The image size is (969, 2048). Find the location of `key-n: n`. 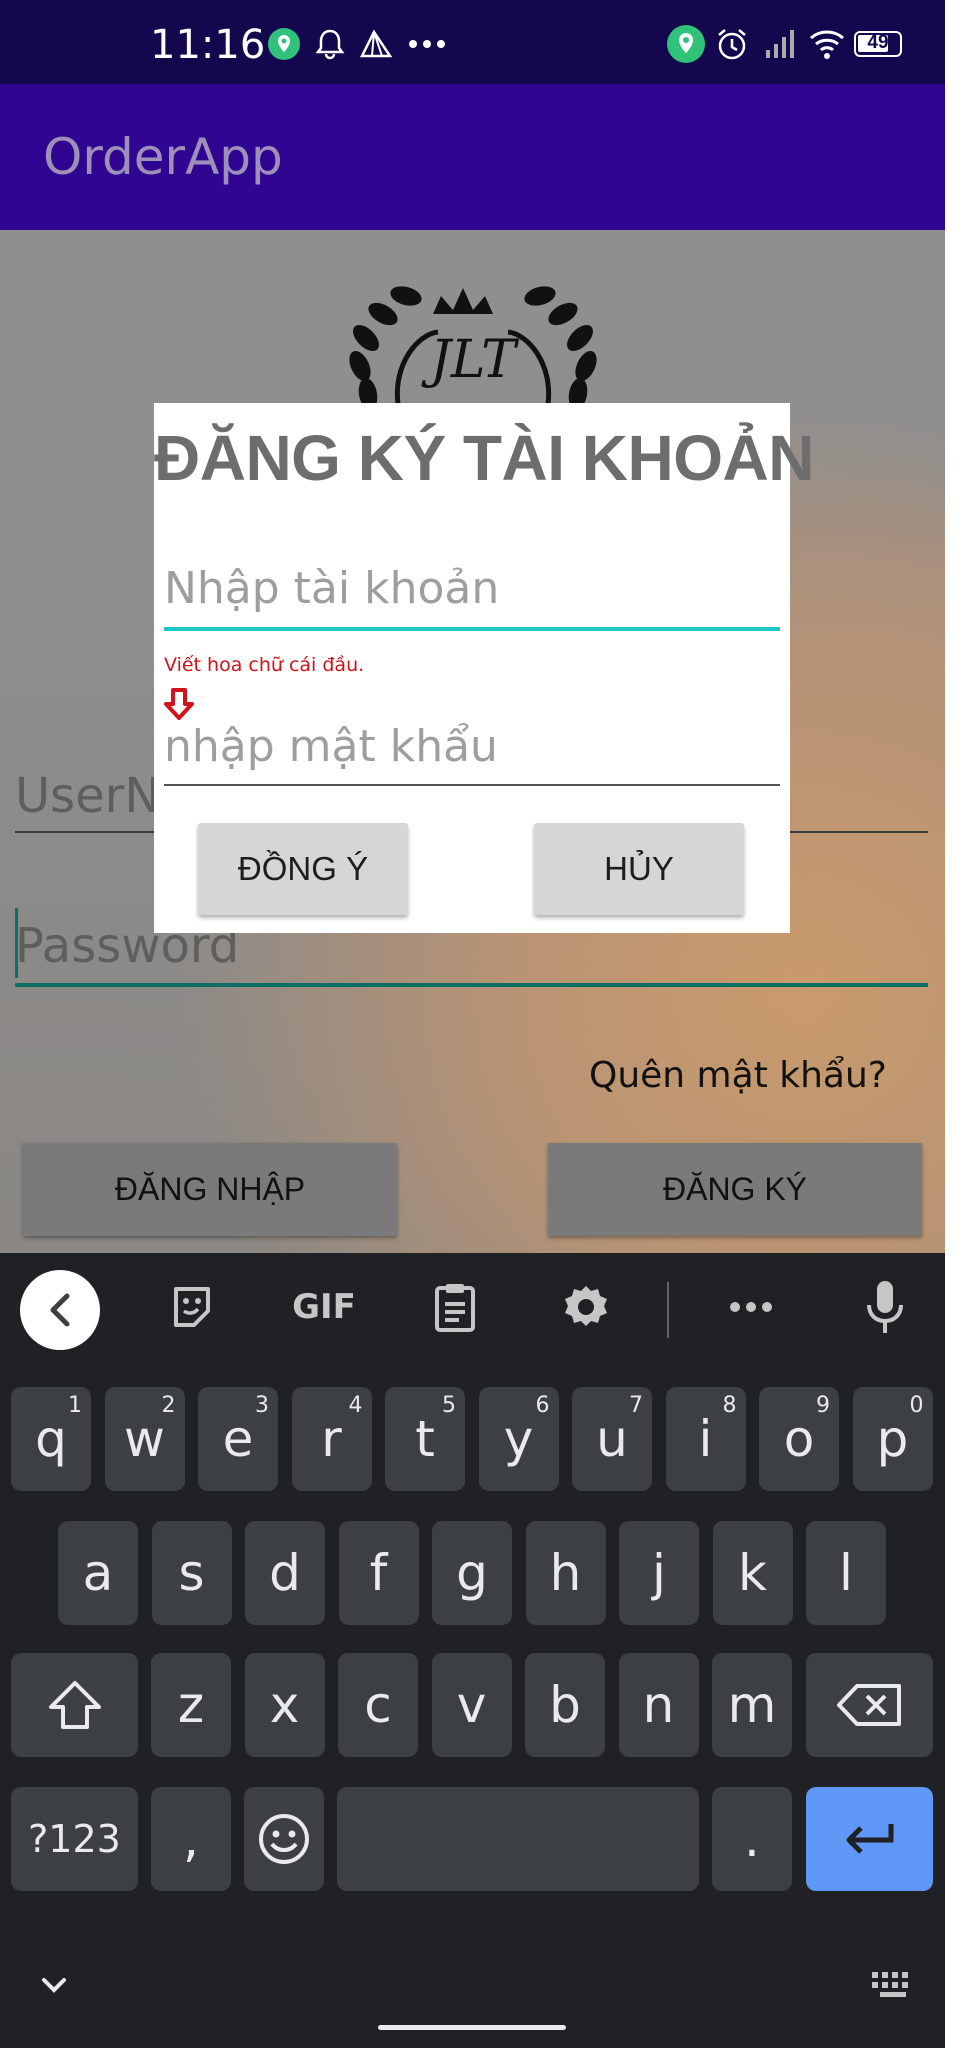

key-n: n is located at coordinates (658, 1705).